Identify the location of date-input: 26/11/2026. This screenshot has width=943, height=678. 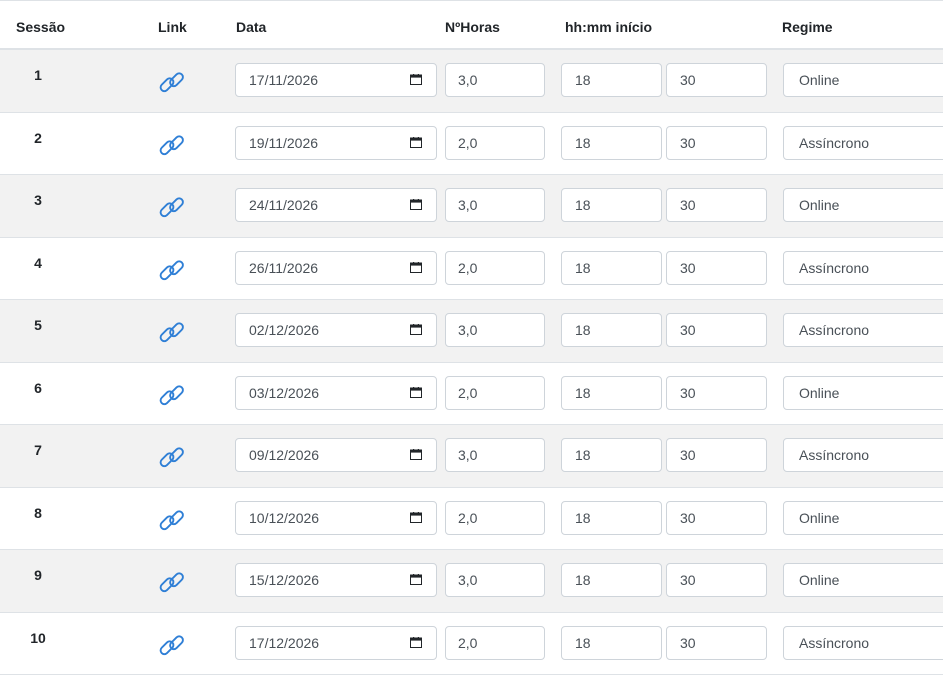
(336, 267).